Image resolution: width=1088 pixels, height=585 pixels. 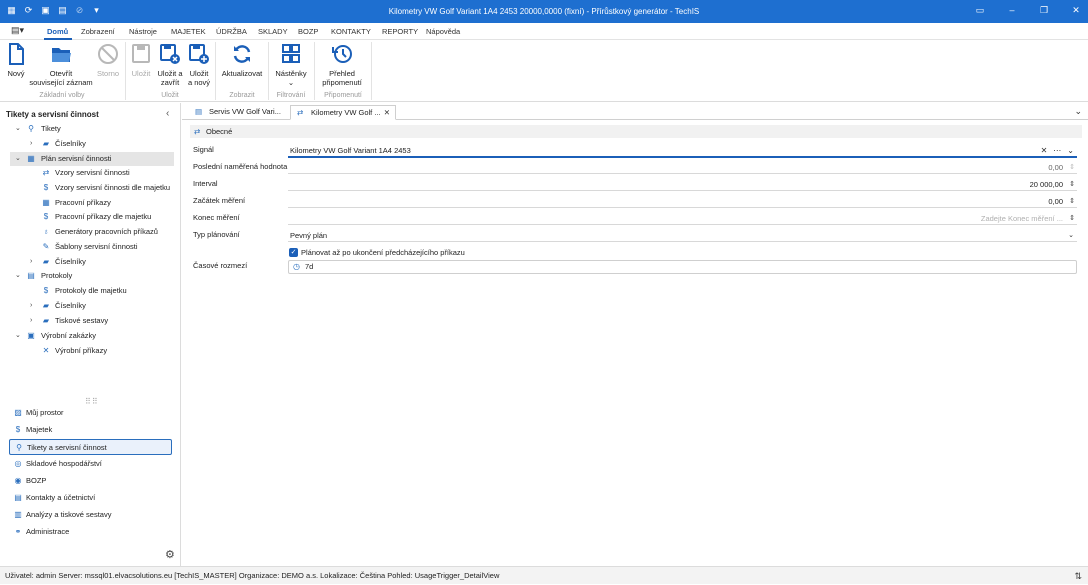 I want to click on nav-contacts: ▤ Kontakty a účetnictví, so click(x=90, y=498).